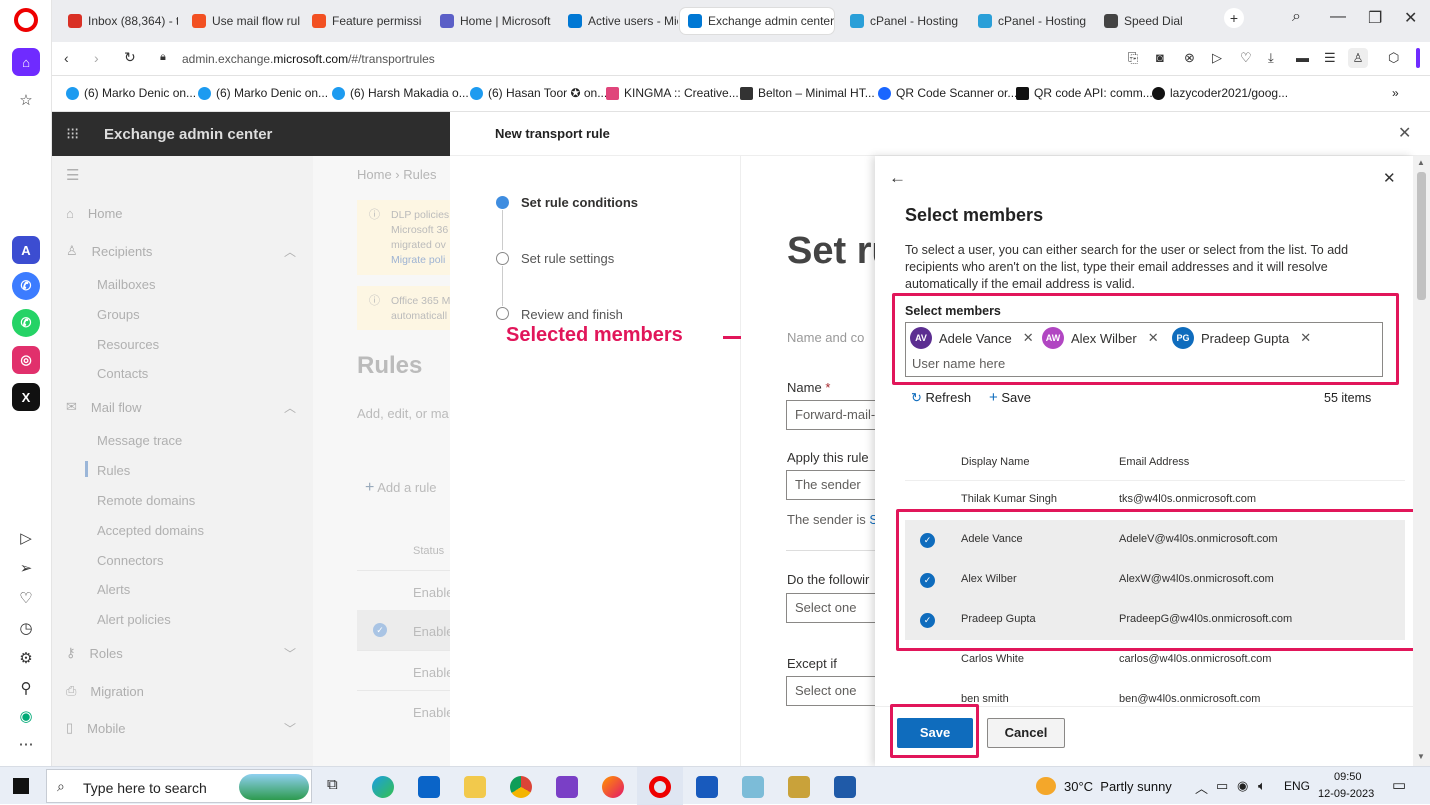 The image size is (1430, 805). I want to click on tab-cpanel-2: cPanel - Hosting, so click(1028, 21).